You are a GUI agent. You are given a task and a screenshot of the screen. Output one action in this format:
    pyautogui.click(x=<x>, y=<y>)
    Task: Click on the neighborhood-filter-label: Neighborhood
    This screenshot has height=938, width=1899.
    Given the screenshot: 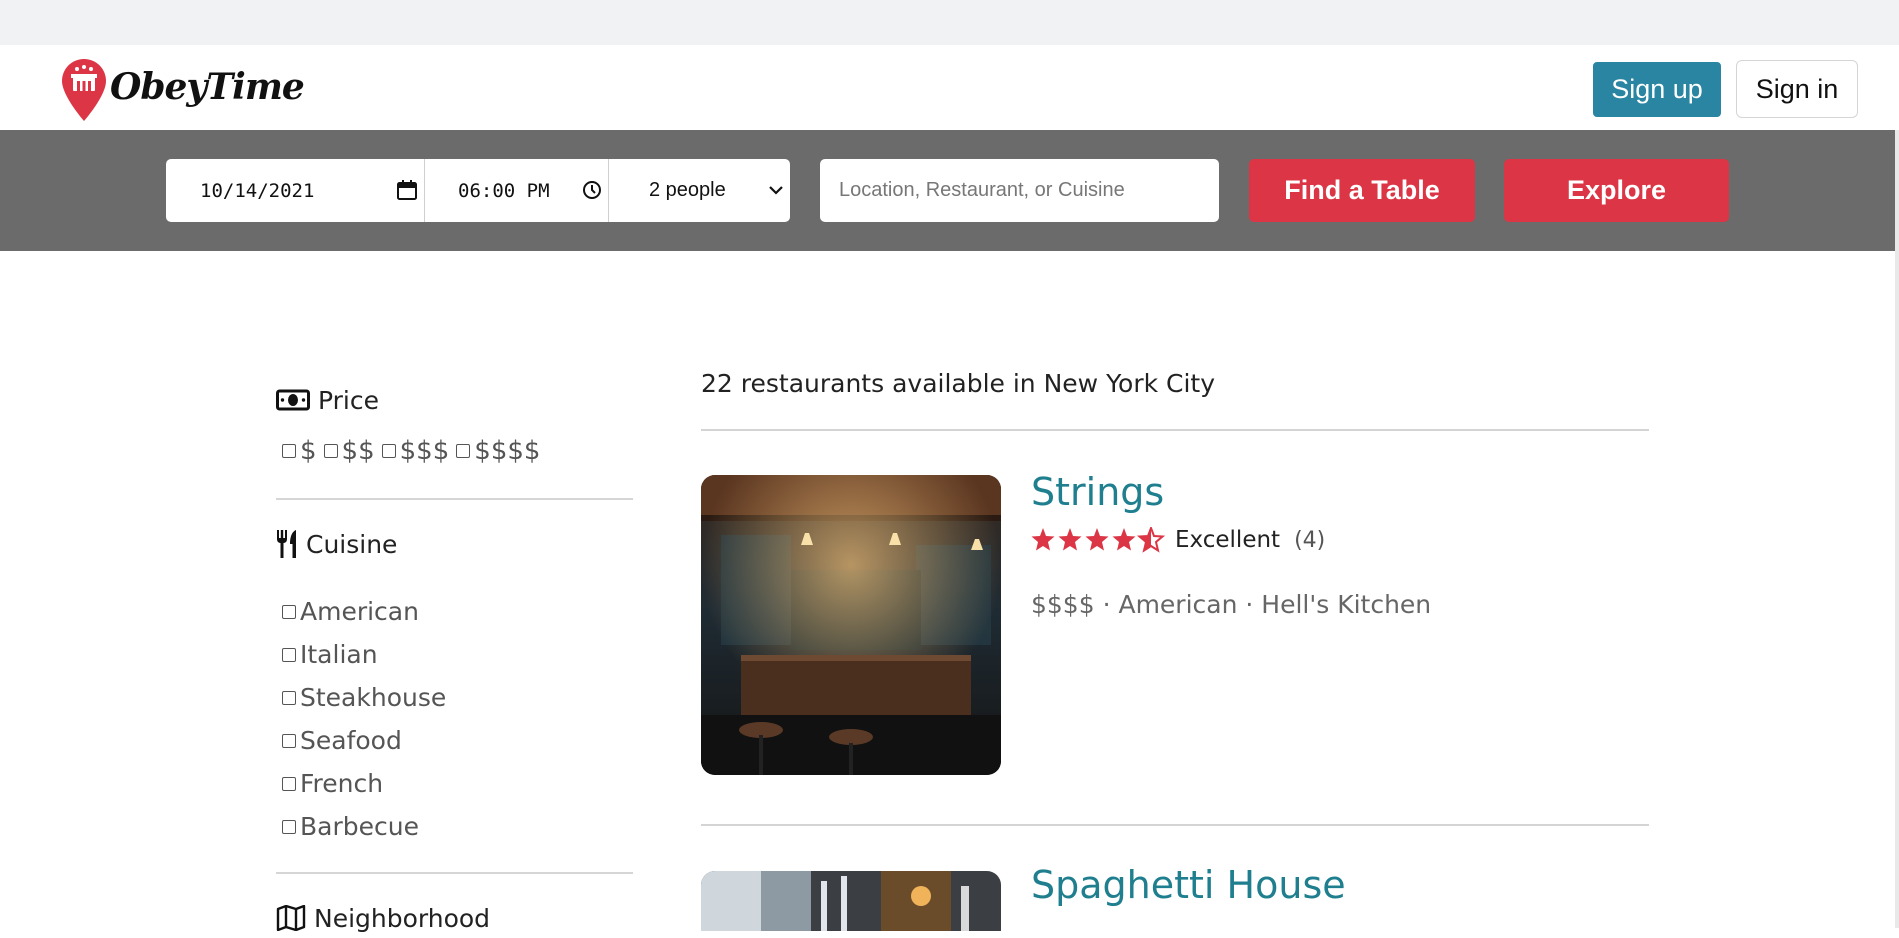 What is the action you would take?
    pyautogui.click(x=402, y=918)
    